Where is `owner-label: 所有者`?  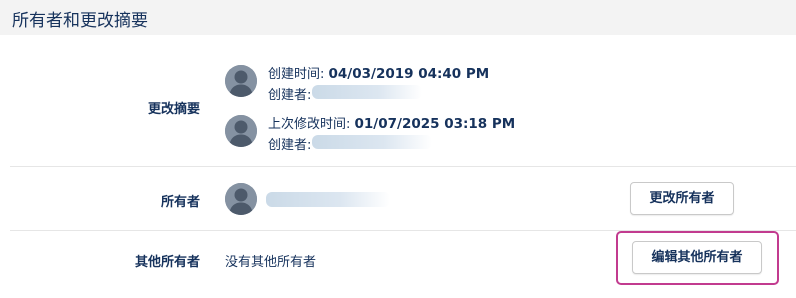 owner-label: 所有者 is located at coordinates (180, 202).